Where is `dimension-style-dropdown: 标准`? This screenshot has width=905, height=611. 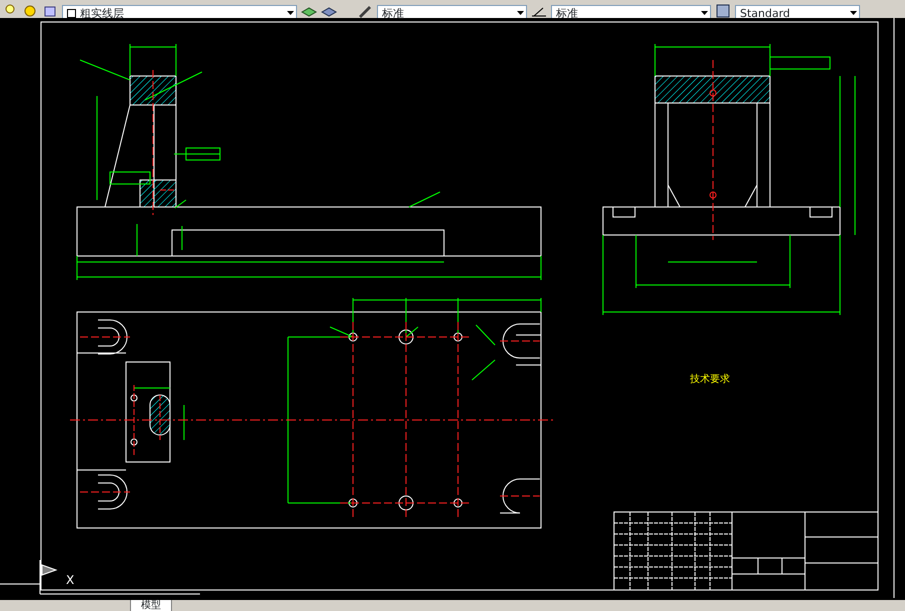 dimension-style-dropdown: 标准 is located at coordinates (631, 11).